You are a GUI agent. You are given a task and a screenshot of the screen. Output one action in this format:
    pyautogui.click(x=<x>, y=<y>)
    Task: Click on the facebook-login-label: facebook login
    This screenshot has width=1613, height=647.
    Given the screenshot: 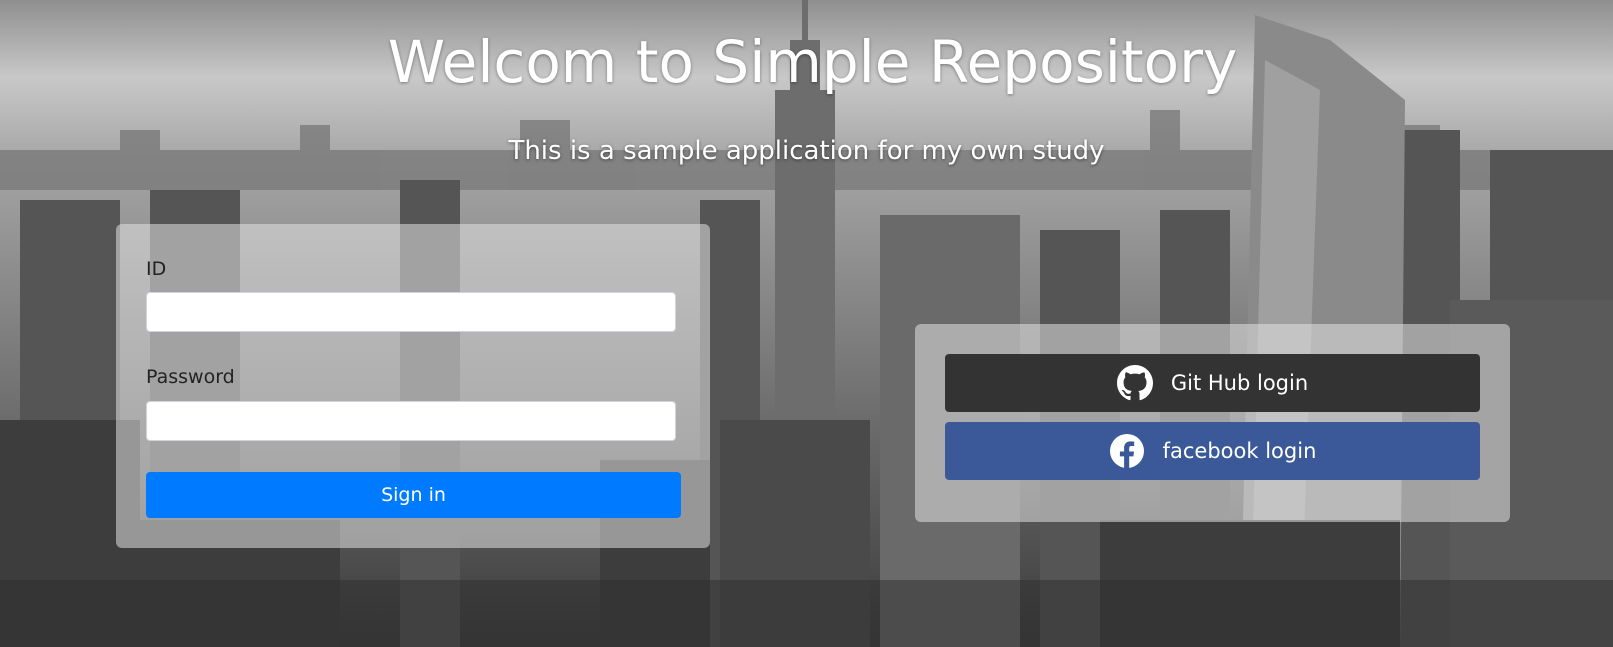 What is the action you would take?
    pyautogui.click(x=1239, y=451)
    